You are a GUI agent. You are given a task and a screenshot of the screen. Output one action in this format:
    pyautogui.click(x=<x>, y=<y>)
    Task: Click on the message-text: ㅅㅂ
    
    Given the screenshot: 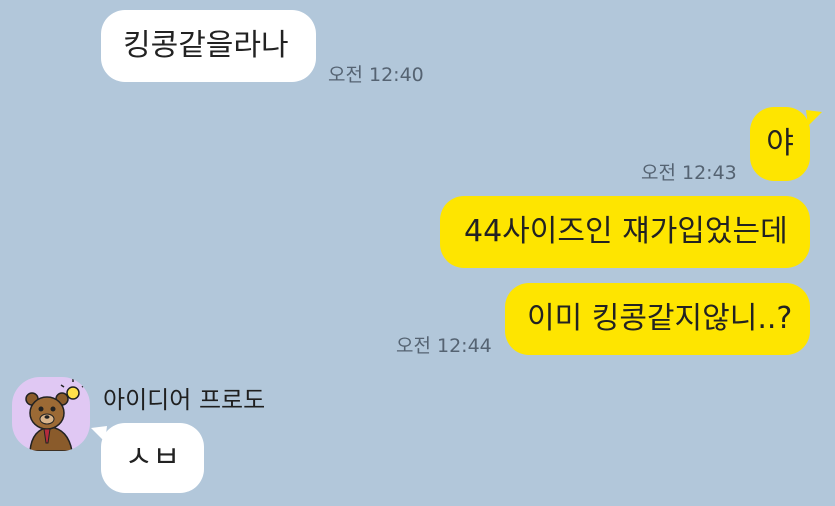 What is the action you would take?
    pyautogui.click(x=152, y=457)
    